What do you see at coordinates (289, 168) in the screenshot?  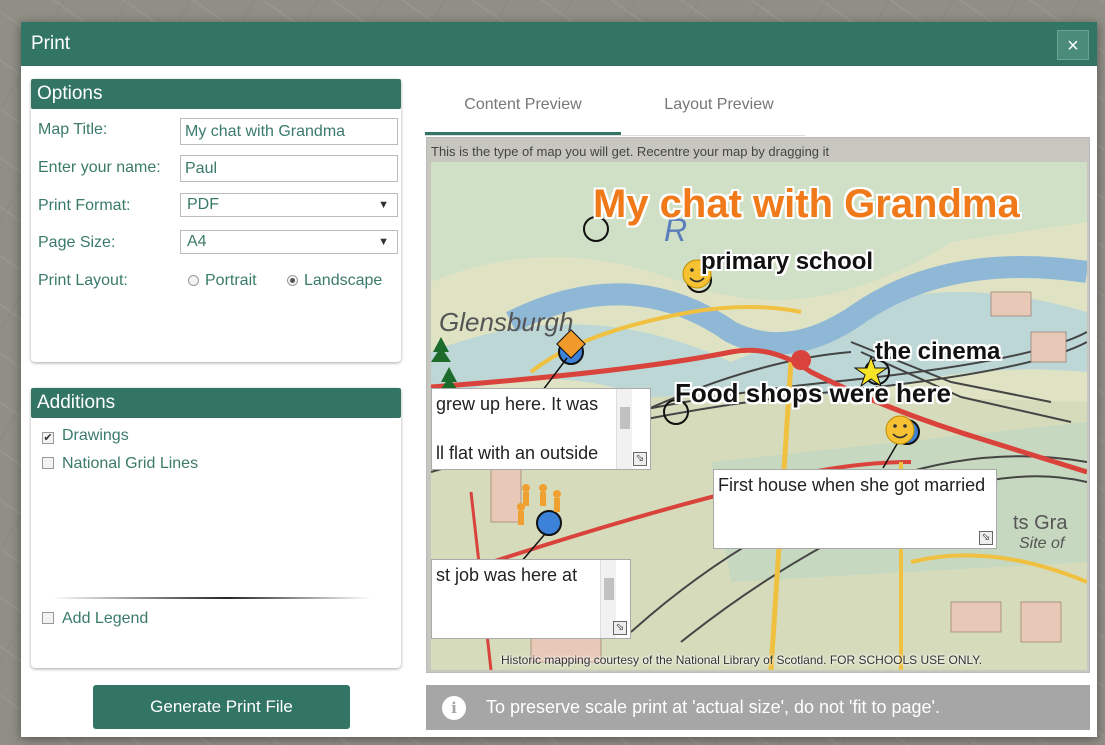 I see `name-input` at bounding box center [289, 168].